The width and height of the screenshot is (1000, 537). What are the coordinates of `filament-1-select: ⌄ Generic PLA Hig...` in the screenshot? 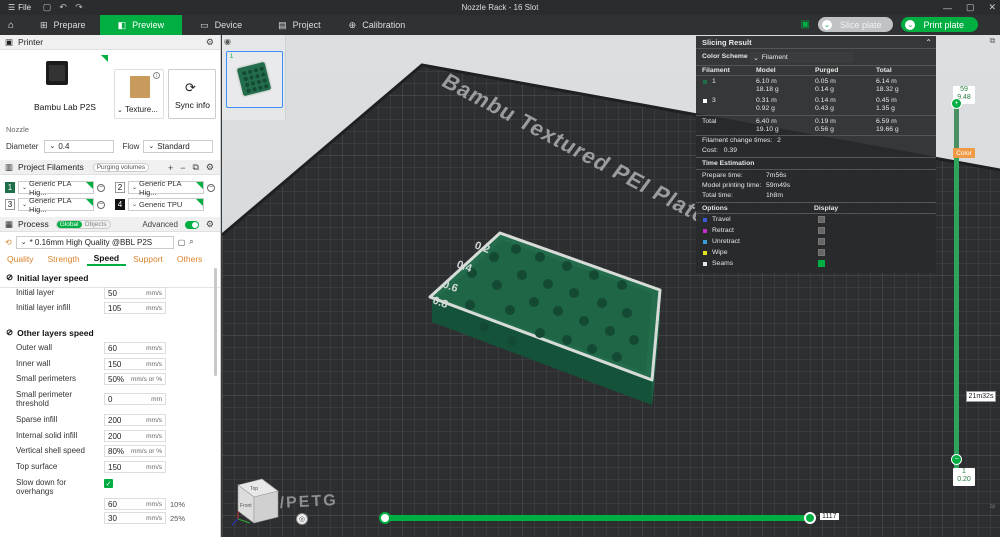 It's located at (56, 188).